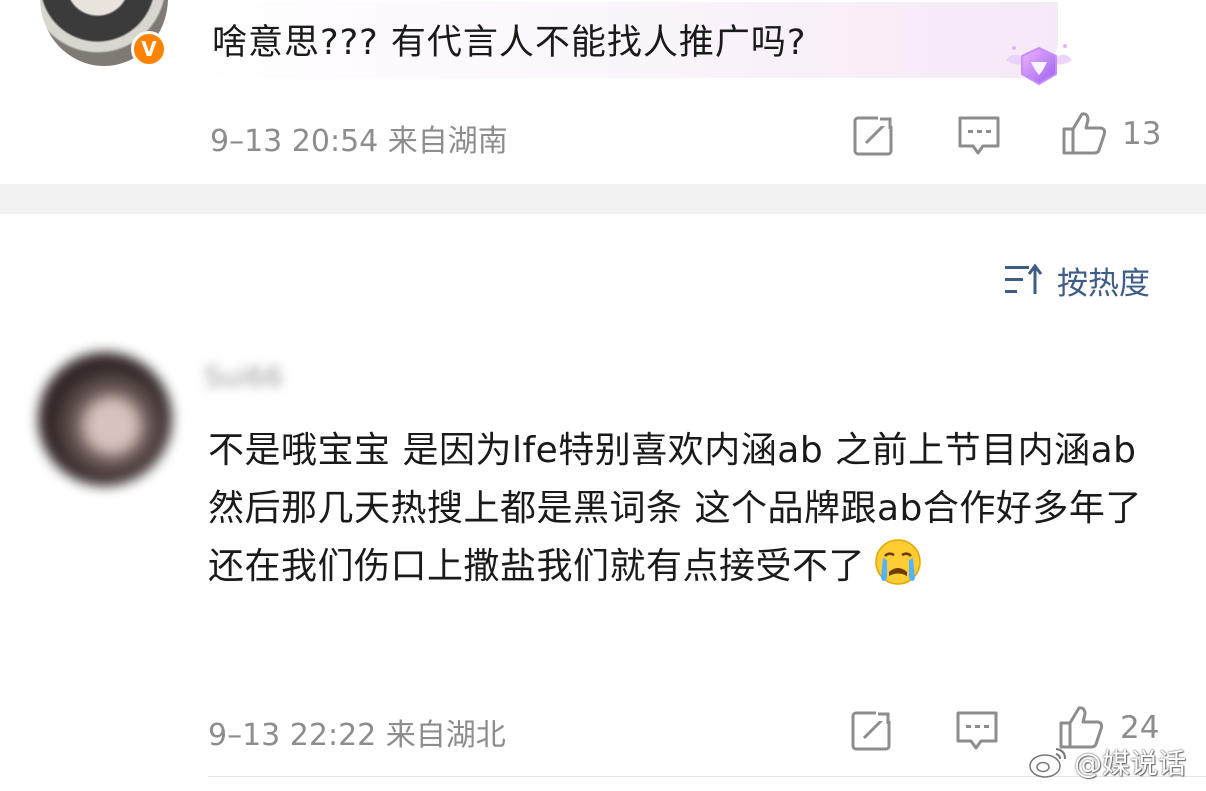 The height and width of the screenshot is (791, 1206). I want to click on commenter-avatar, so click(105, 419).